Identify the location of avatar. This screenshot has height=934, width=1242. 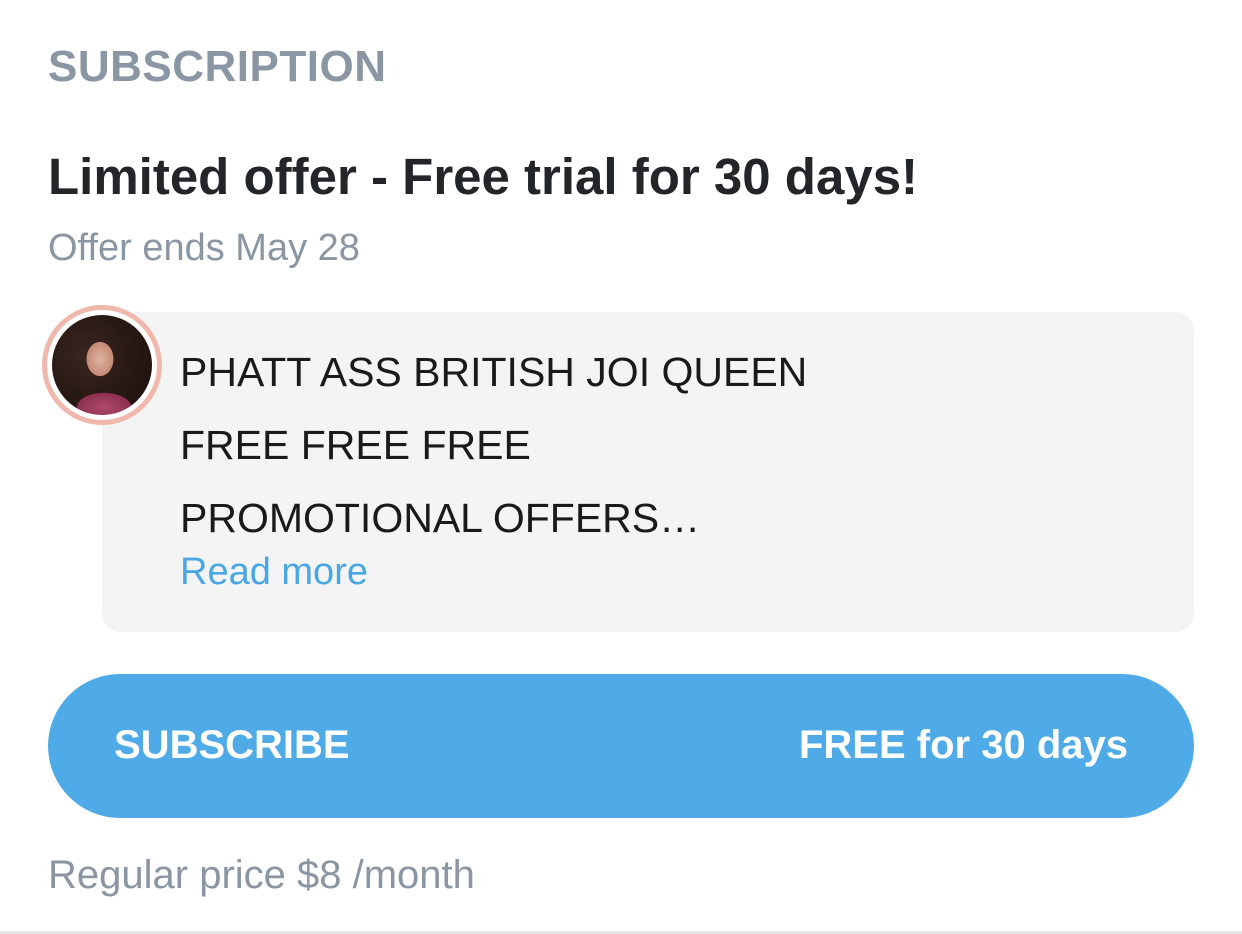
(102, 365).